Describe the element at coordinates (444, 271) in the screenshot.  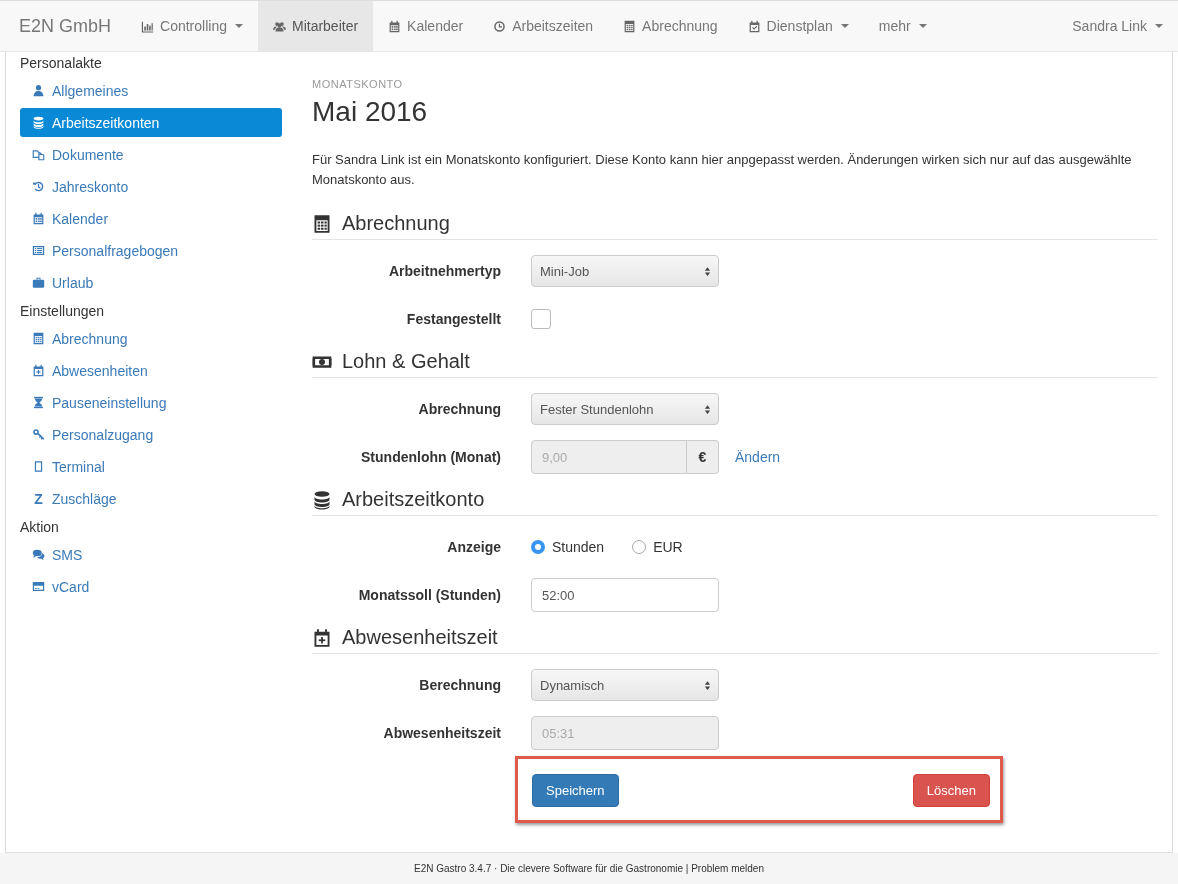
I see `field-label: Arbeitnehmertyp` at that location.